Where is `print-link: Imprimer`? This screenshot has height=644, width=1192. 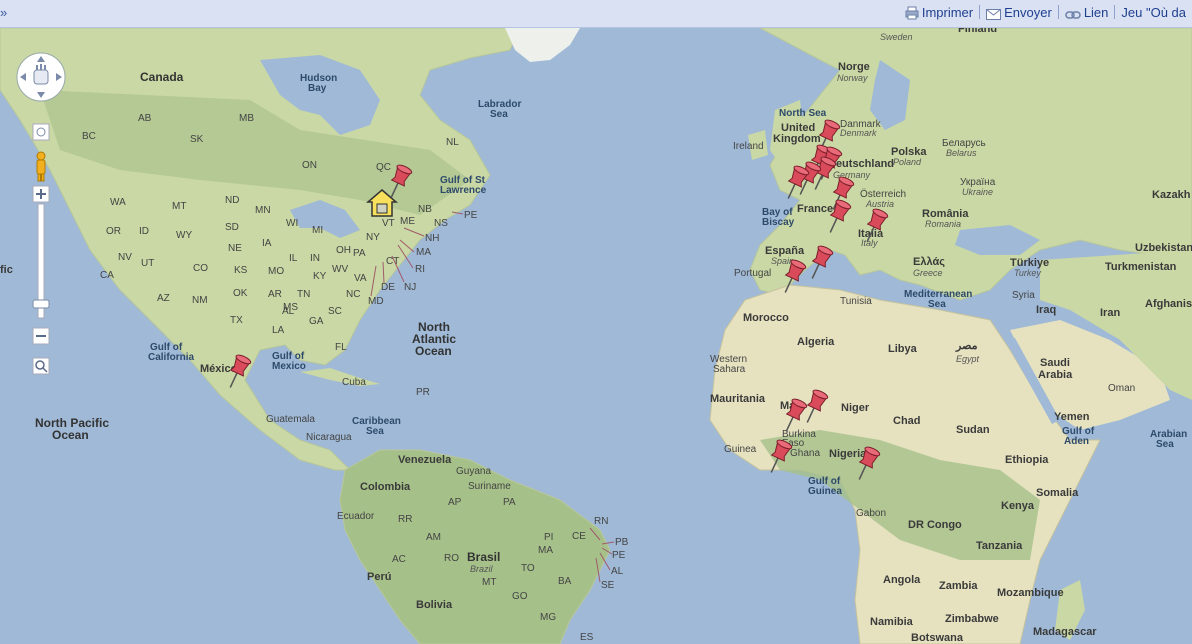
print-link: Imprimer is located at coordinates (939, 12).